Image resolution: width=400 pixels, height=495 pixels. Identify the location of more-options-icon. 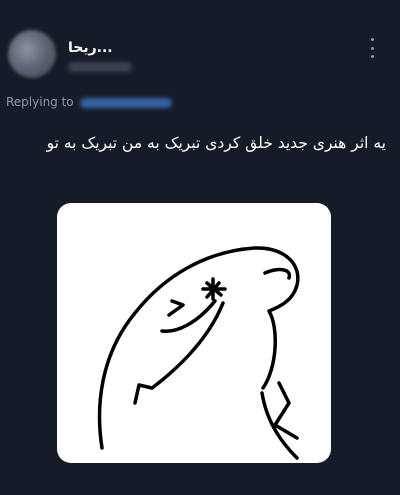
(372, 48).